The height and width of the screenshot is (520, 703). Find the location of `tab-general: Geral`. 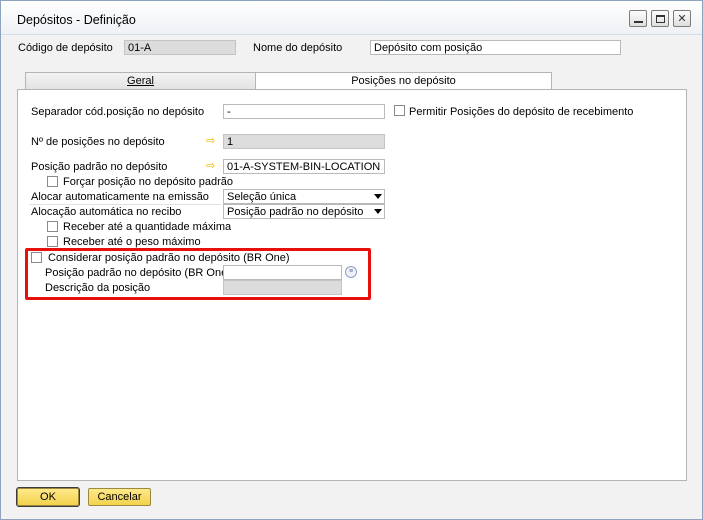

tab-general: Geral is located at coordinates (140, 81).